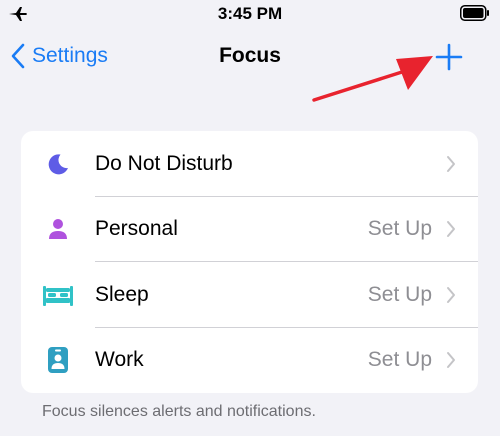  What do you see at coordinates (249, 229) in the screenshot?
I see `focus-row-personal: Personal Set Up` at bounding box center [249, 229].